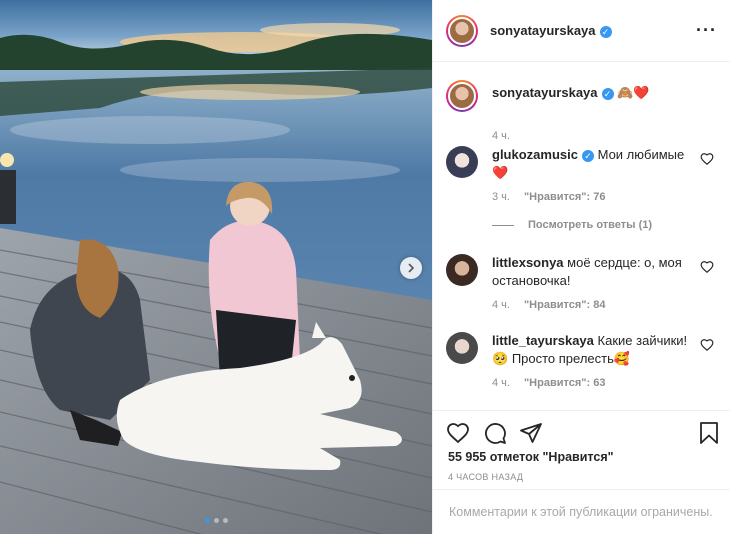 This screenshot has height=534, width=730. What do you see at coordinates (709, 433) in the screenshot?
I see `bookmark-icon` at bounding box center [709, 433].